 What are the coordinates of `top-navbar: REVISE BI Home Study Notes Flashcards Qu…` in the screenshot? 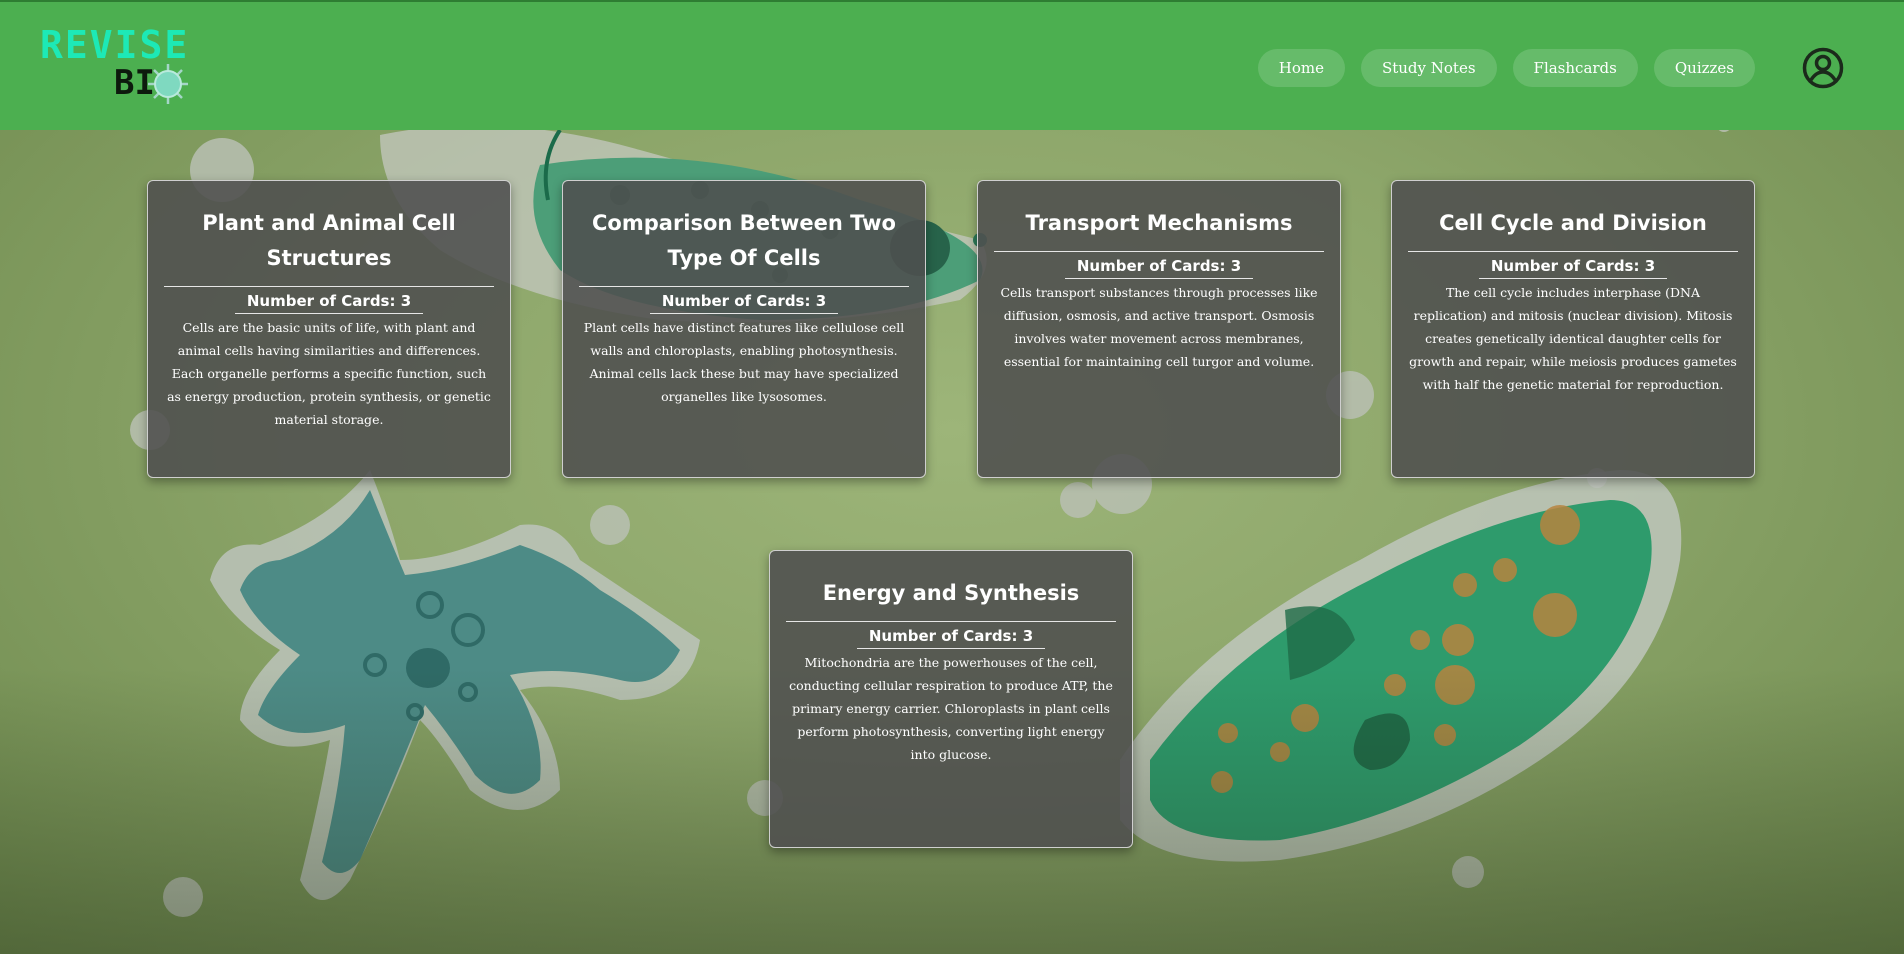 It's located at (952, 65).